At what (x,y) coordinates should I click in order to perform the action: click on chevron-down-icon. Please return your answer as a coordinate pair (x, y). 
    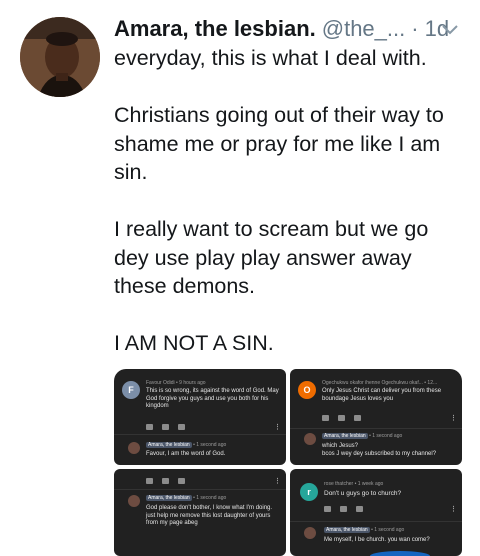
    Looking at the image, I should click on (450, 30).